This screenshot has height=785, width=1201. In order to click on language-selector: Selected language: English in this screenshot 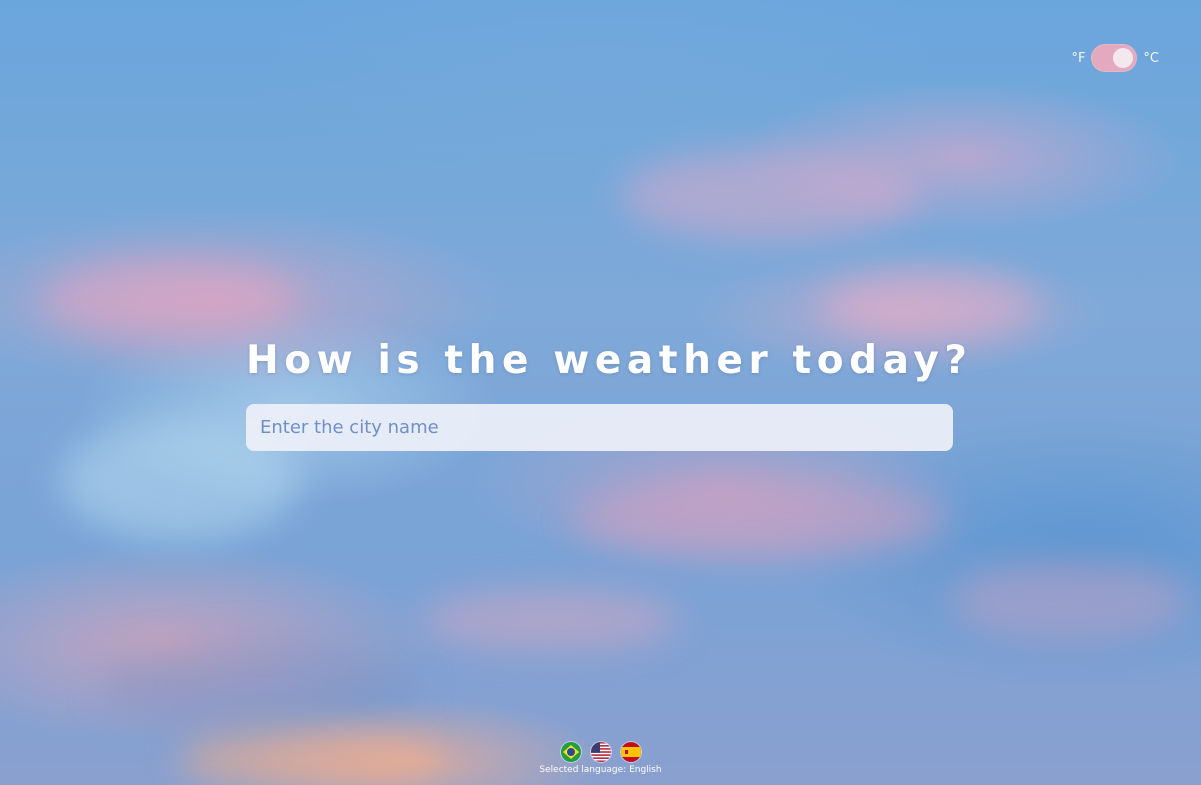, I will do `click(600, 758)`.